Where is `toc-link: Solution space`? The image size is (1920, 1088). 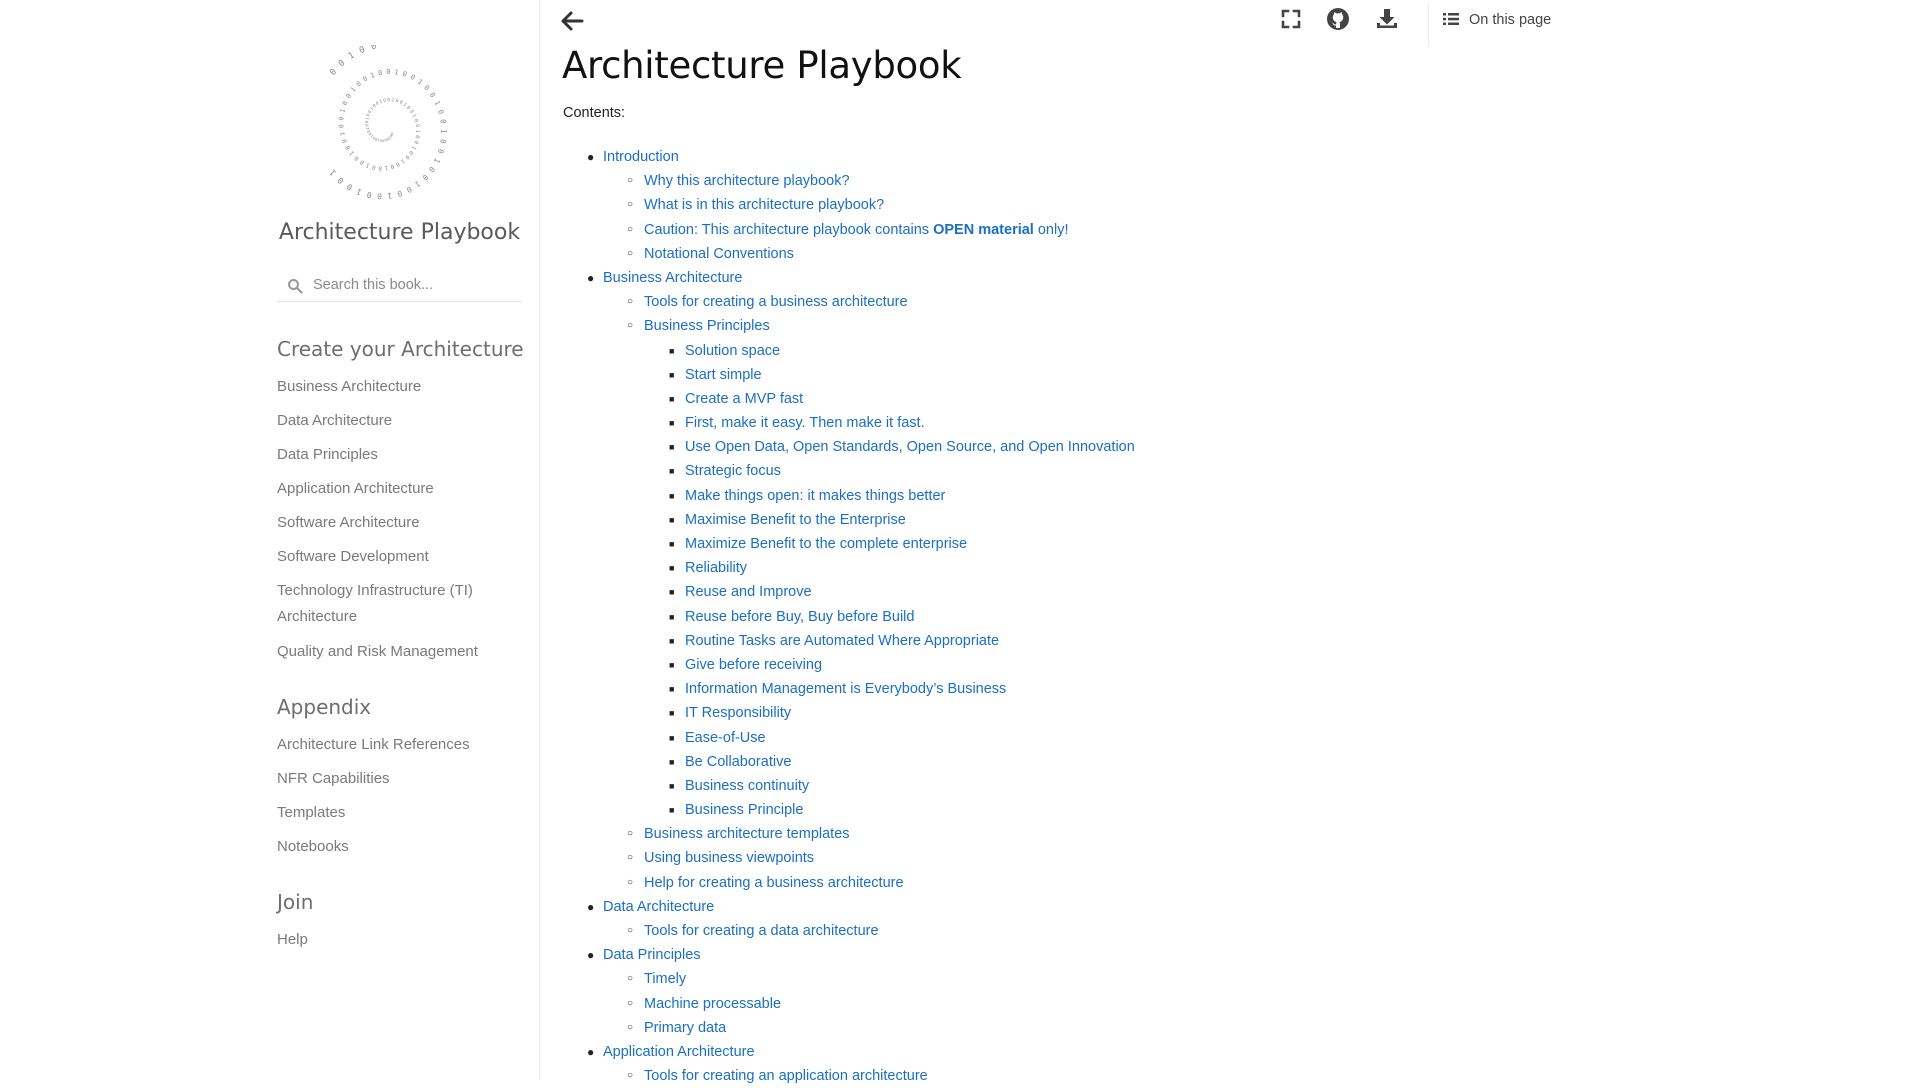
toc-link: Solution space is located at coordinates (732, 351).